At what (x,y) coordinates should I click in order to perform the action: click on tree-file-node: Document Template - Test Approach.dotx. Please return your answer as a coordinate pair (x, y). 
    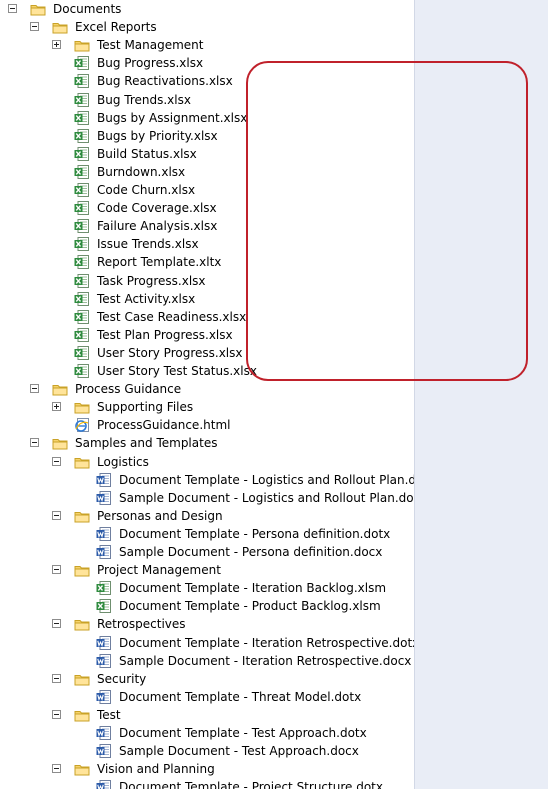
    Looking at the image, I should click on (207, 733).